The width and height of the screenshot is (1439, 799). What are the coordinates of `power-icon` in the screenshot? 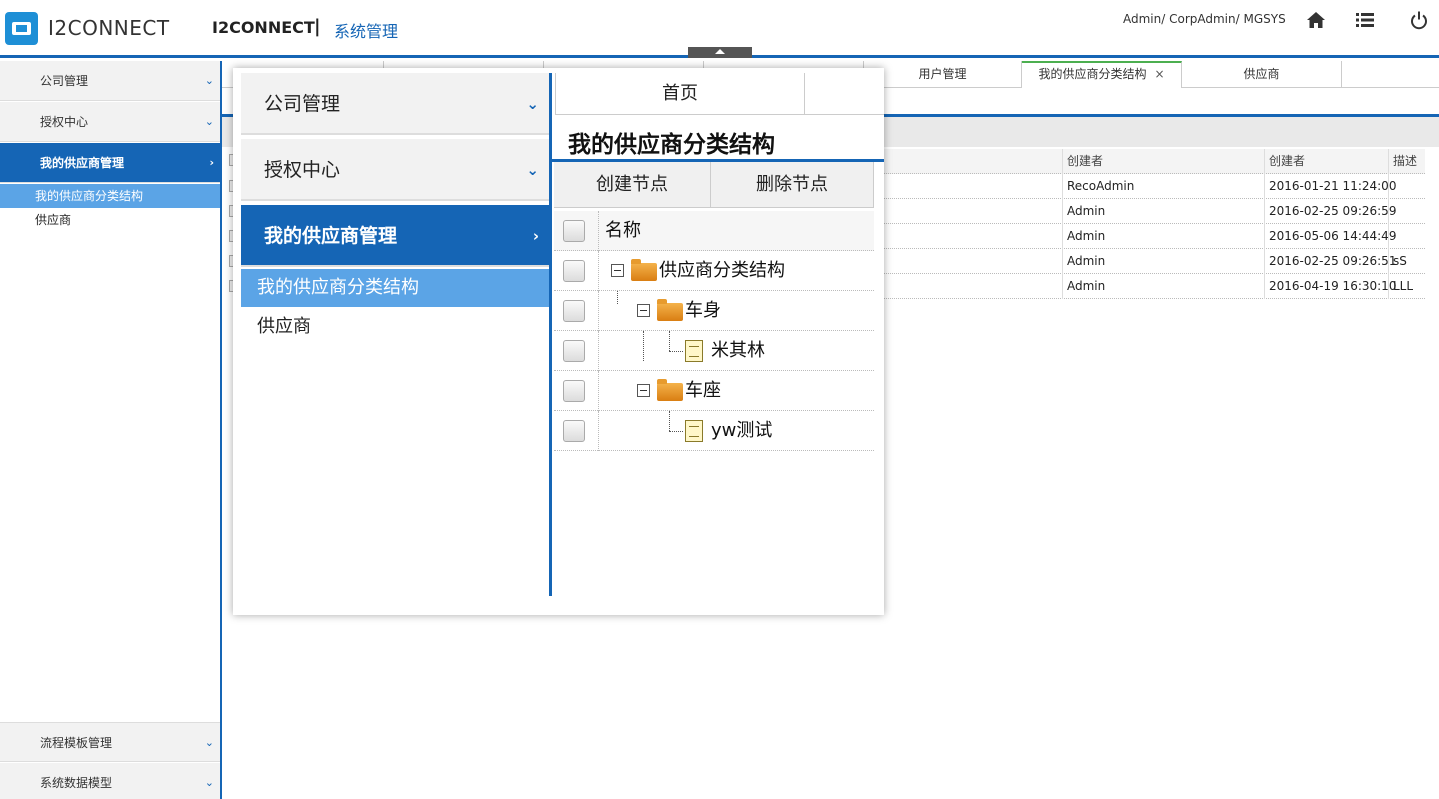 It's located at (1419, 20).